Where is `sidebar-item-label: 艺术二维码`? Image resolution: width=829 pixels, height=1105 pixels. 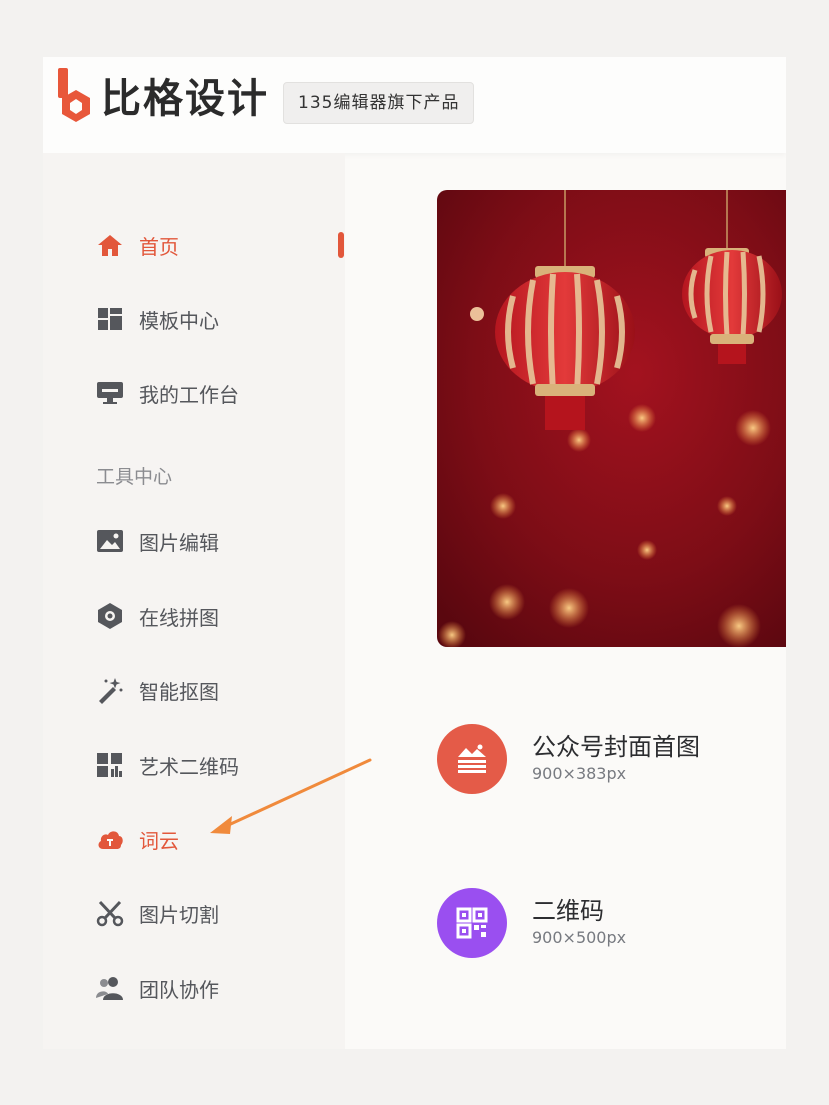 sidebar-item-label: 艺术二维码 is located at coordinates (189, 766).